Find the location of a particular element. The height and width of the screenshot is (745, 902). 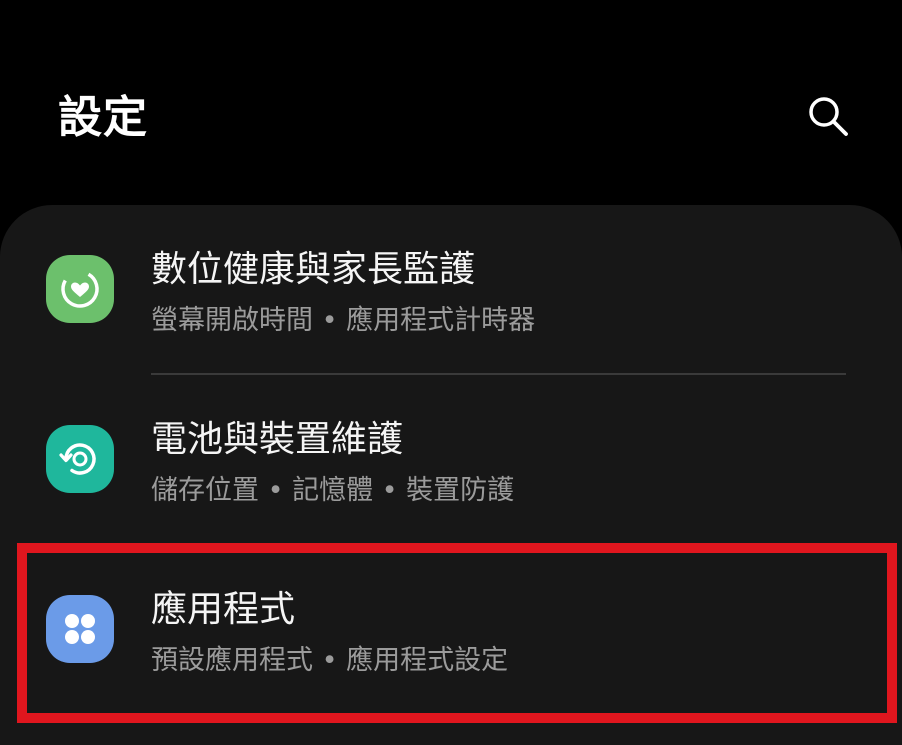

settings-item-title: 數位健康與家長監護 is located at coordinates (313, 269).